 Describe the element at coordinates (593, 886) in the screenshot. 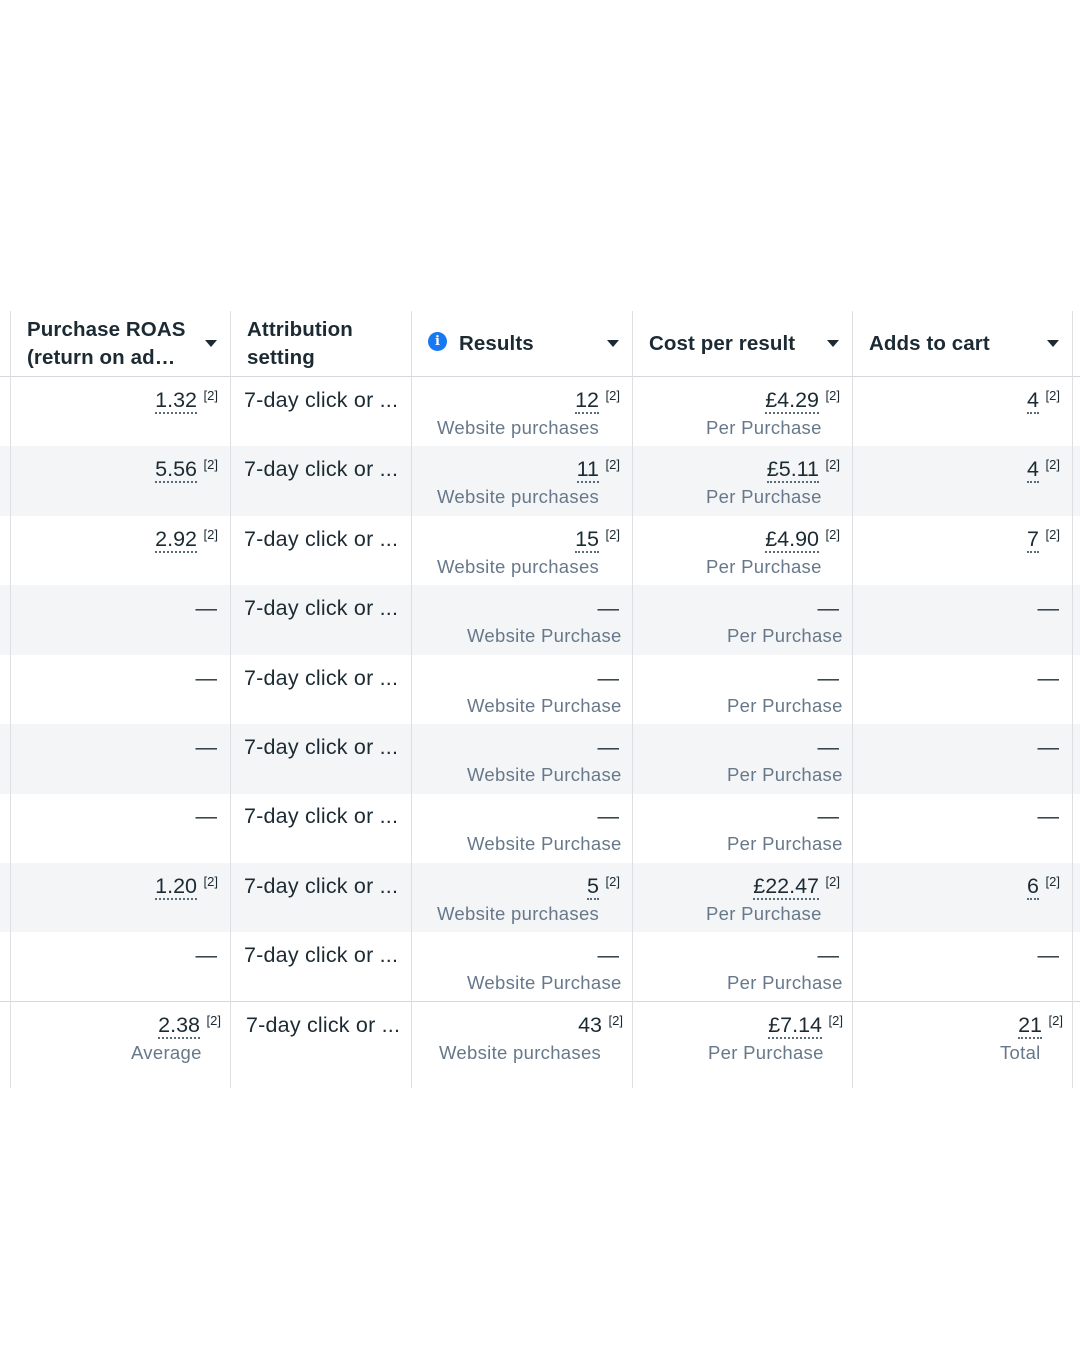

I see `results-value: 5` at that location.